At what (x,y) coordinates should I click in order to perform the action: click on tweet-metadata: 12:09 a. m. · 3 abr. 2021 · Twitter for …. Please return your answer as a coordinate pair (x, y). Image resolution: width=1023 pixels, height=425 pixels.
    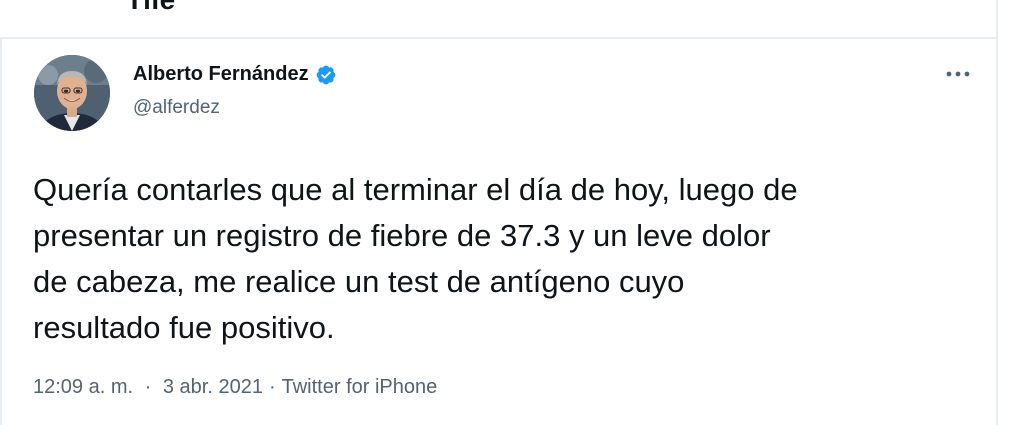
    Looking at the image, I should click on (235, 387).